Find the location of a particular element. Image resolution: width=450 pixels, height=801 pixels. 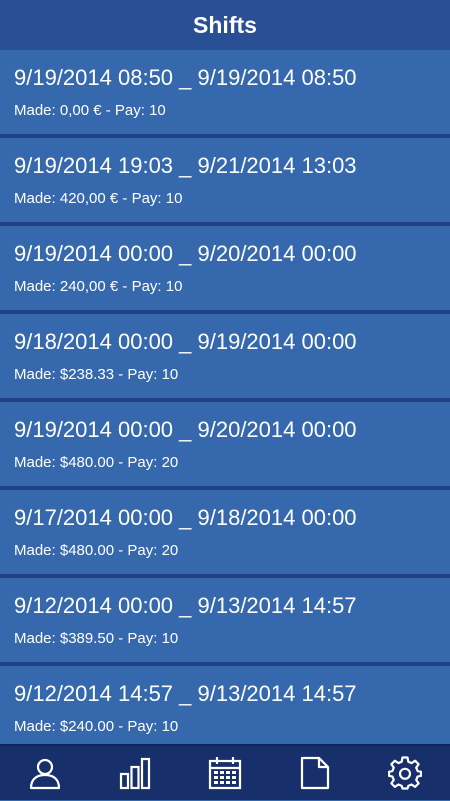

shift-date-range: 9/17/2014 00:00 _ 9/18/2014 00:00 is located at coordinates (185, 517).